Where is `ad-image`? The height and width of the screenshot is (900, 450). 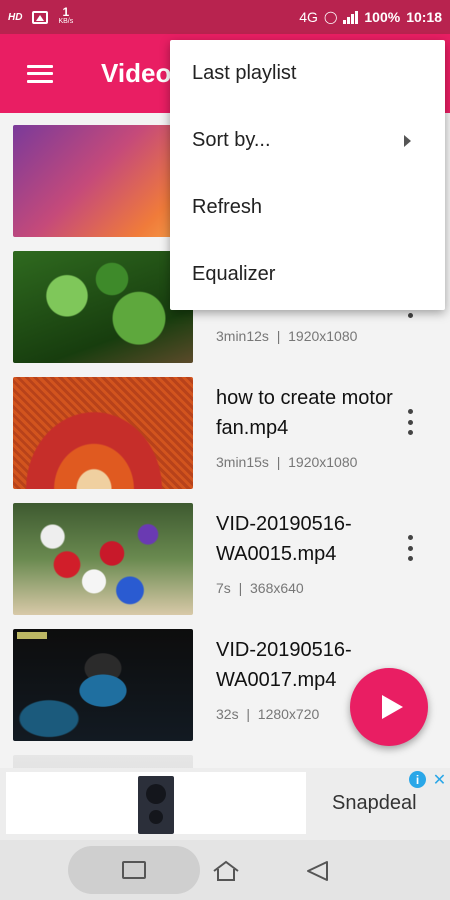 ad-image is located at coordinates (156, 803).